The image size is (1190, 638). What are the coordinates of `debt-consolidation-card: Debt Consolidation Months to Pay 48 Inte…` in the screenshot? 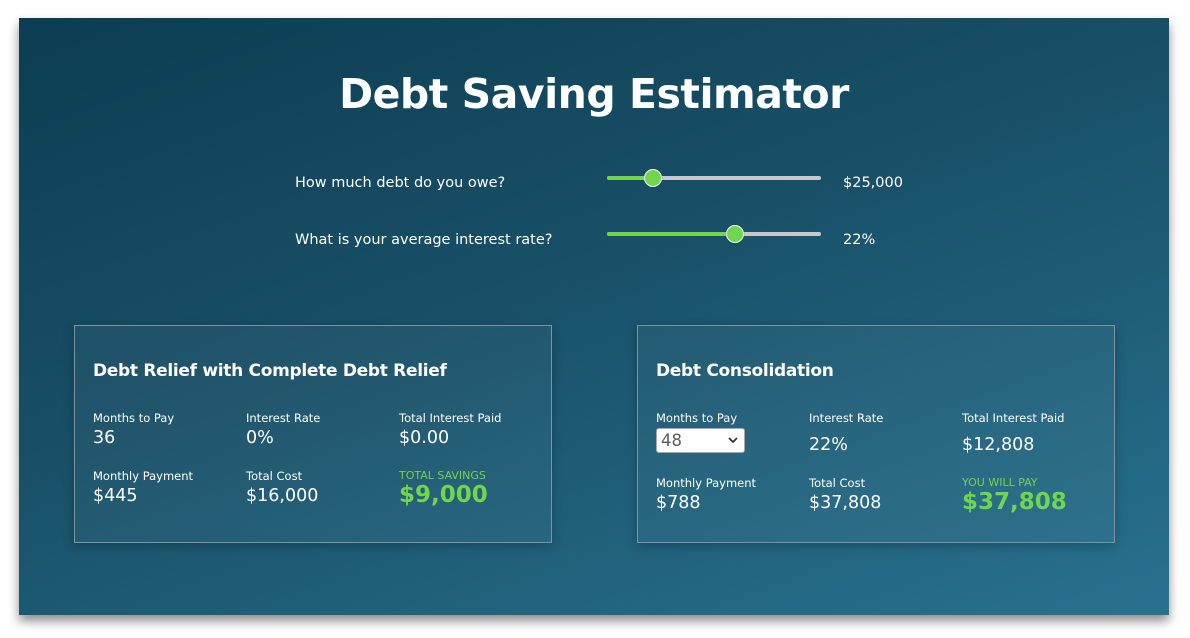 It's located at (876, 434).